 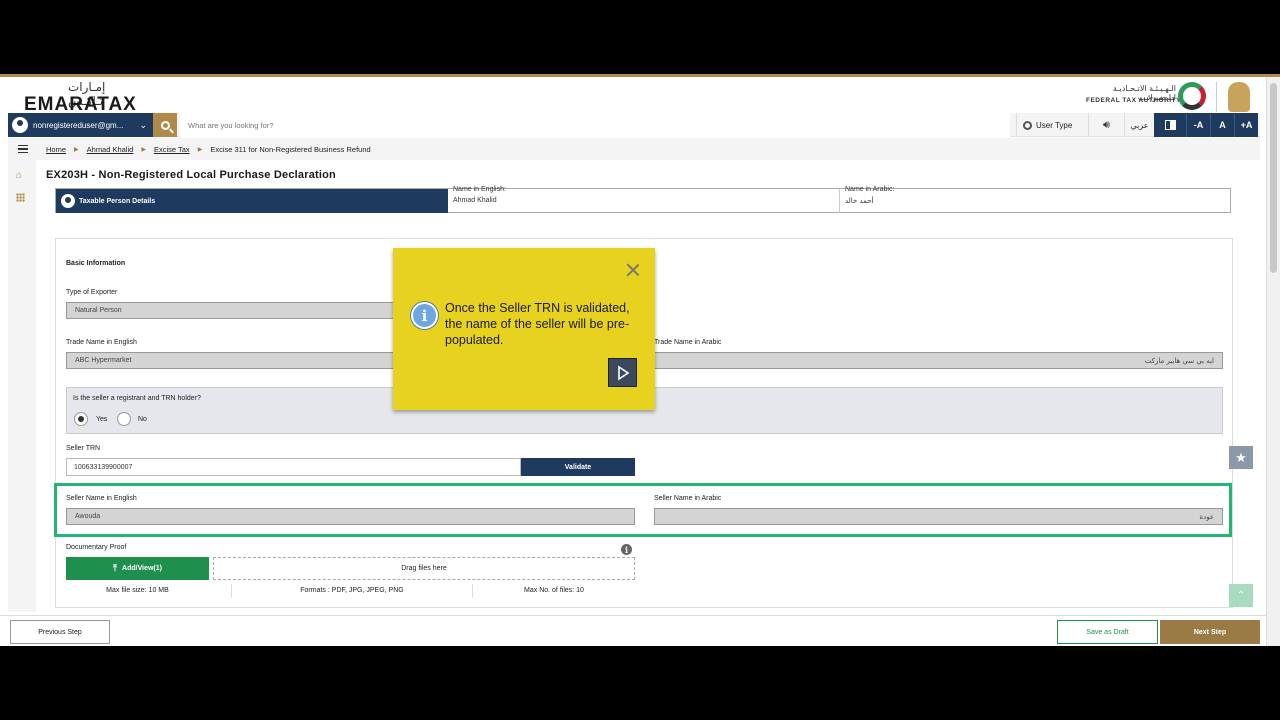 I want to click on play-button, so click(x=622, y=372).